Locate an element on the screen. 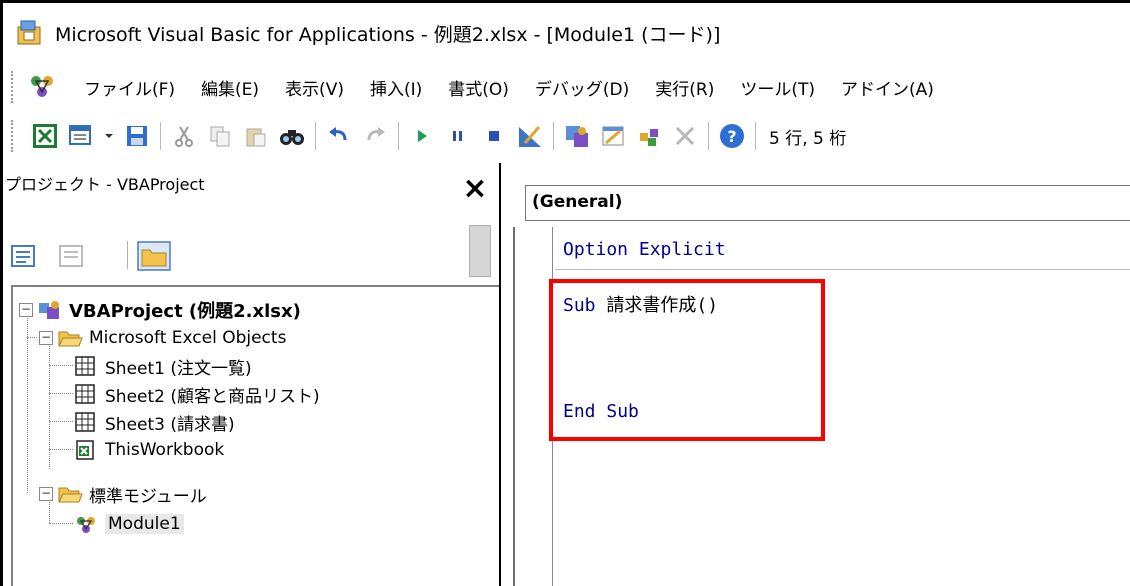 This screenshot has height=586, width=1130. menu-format: 書式(O) is located at coordinates (478, 87).